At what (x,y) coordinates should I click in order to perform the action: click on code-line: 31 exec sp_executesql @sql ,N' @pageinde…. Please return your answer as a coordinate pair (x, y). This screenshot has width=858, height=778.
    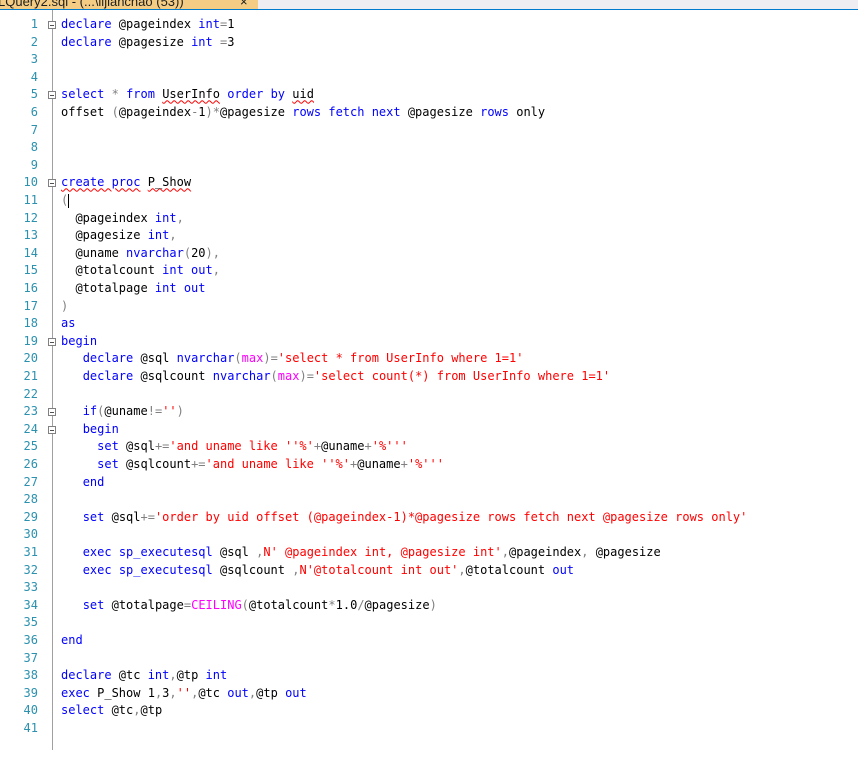
    Looking at the image, I should click on (429, 553).